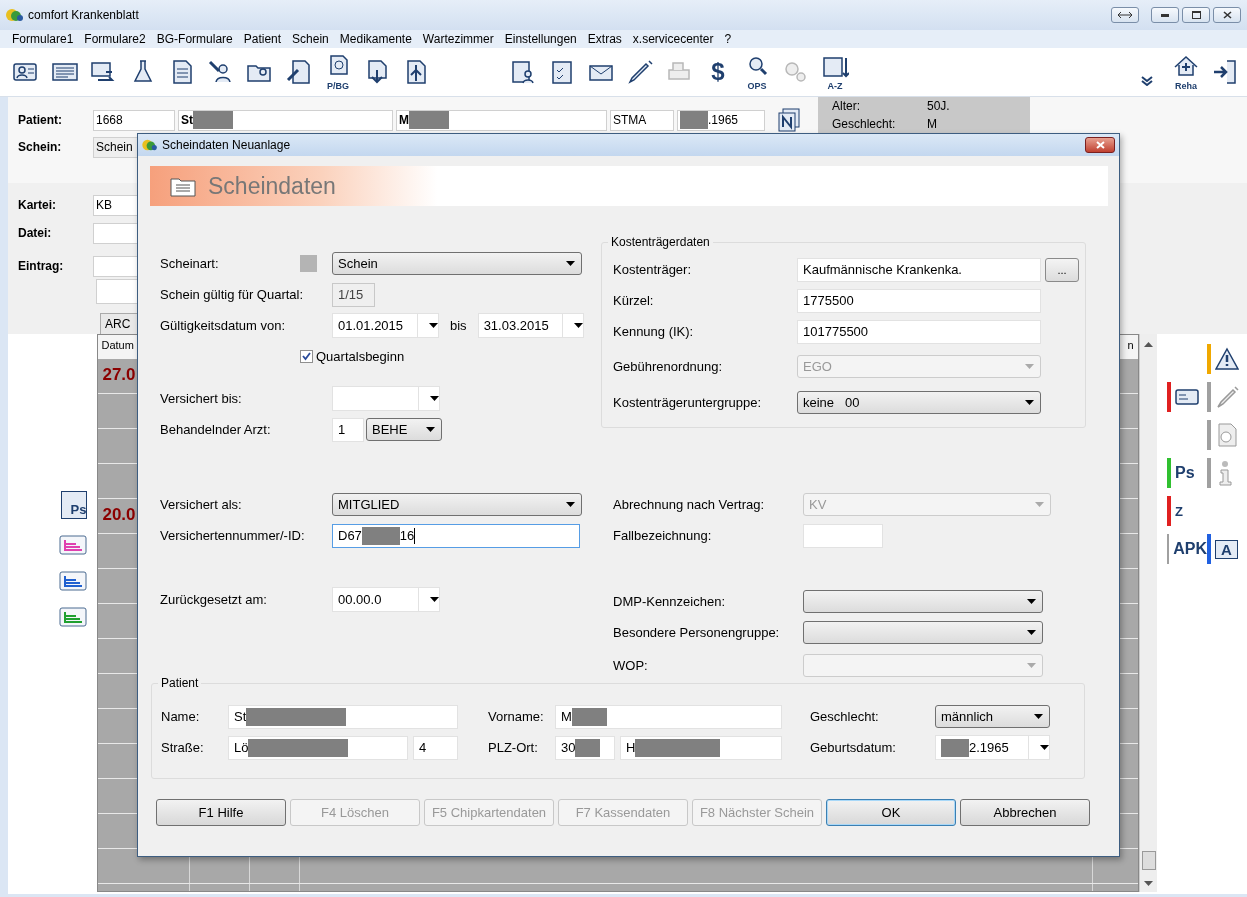 This screenshot has width=1247, height=897. Describe the element at coordinates (631, 665) in the screenshot. I see `field-label: WOP:` at that location.